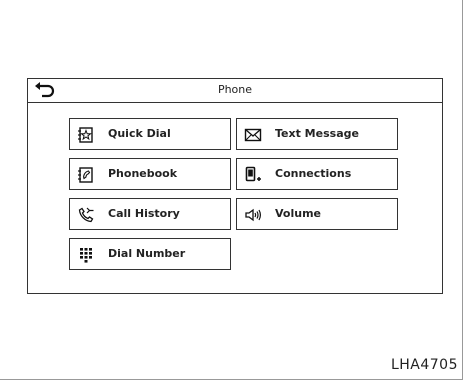  I want to click on phonebook-button: Phonebook, so click(150, 174).